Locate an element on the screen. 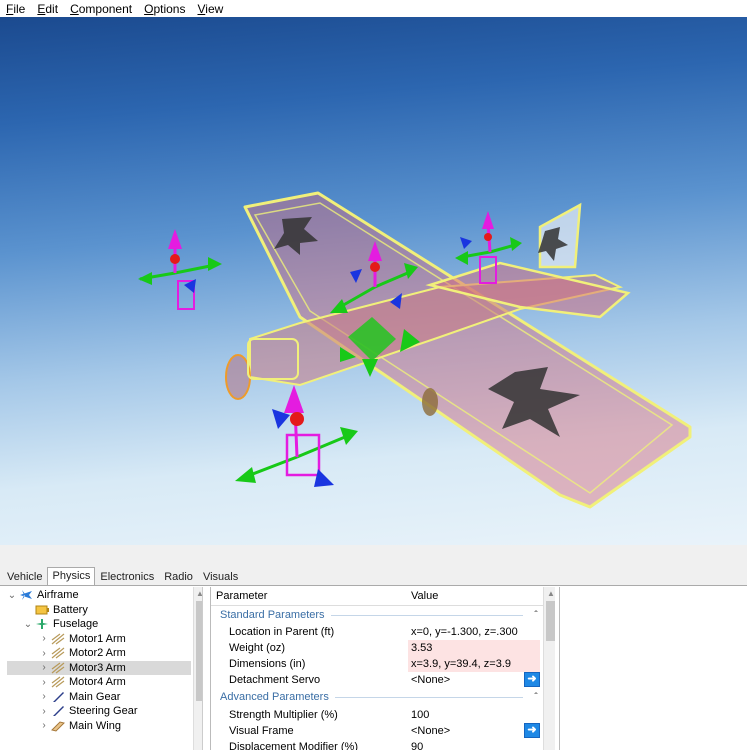  menu-file: File is located at coordinates (15, 9).